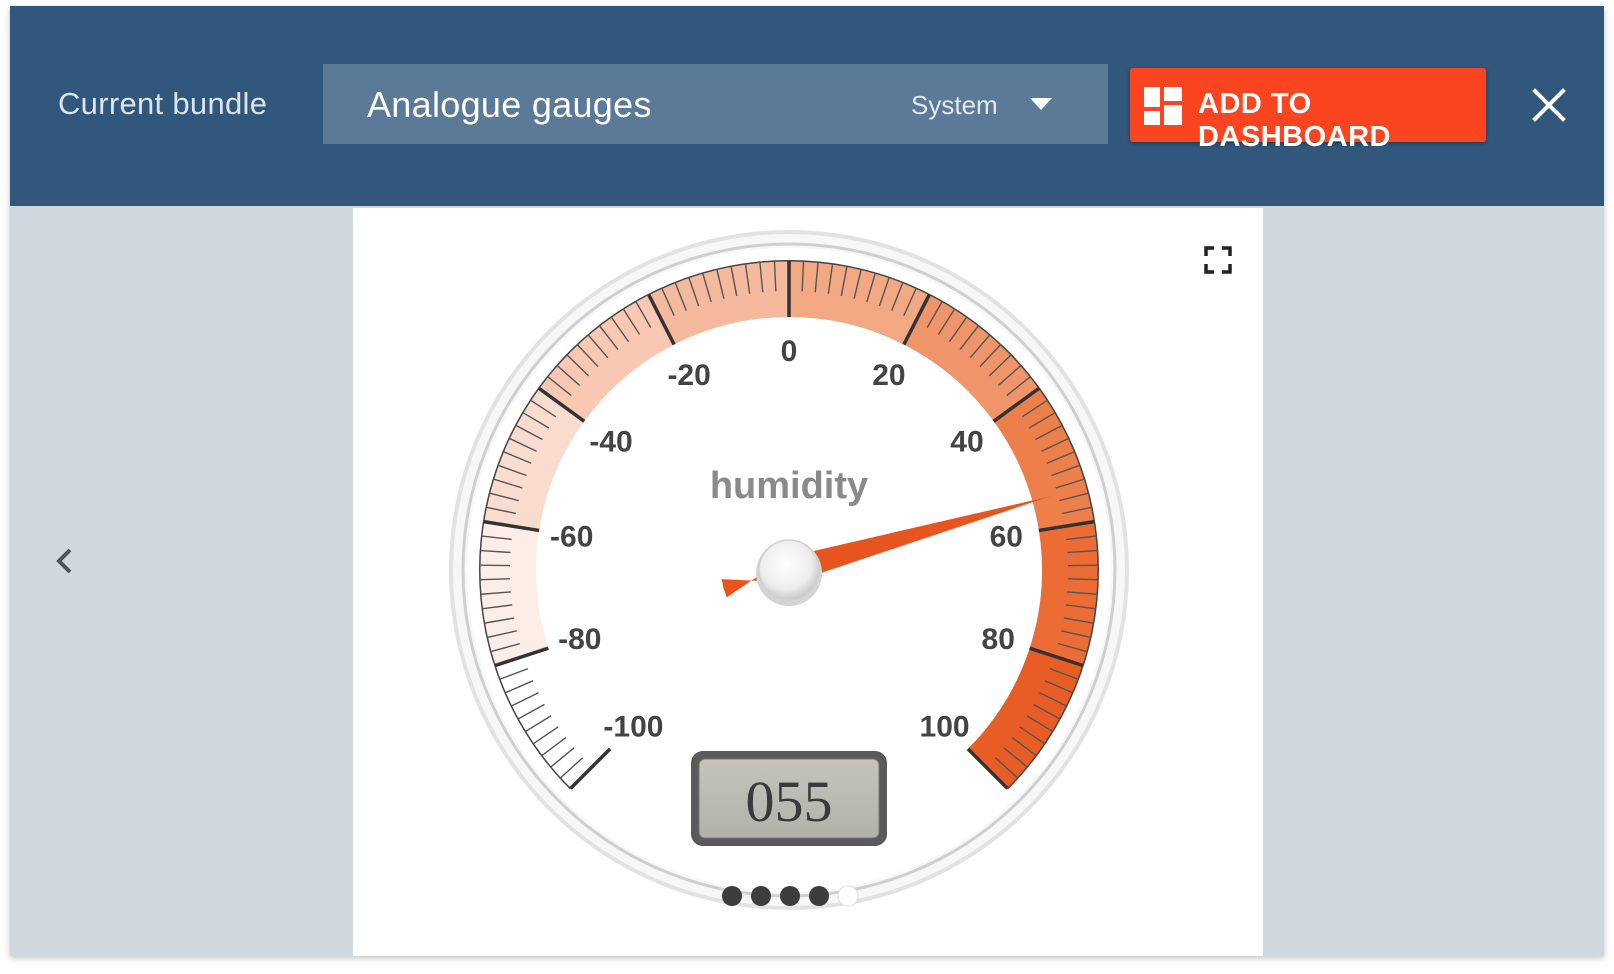  I want to click on close-icon, so click(1549, 105).